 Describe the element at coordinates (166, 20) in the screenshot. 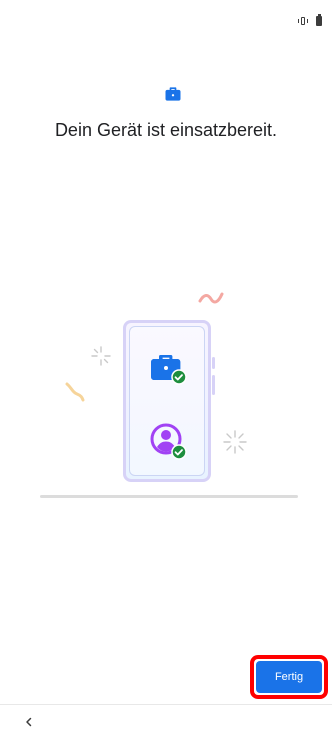

I see `status-bar` at that location.